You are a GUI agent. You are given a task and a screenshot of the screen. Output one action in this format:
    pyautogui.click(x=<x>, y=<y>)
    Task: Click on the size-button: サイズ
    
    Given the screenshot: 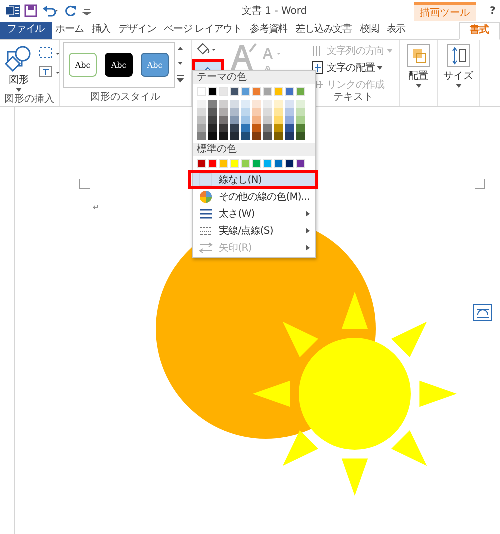 What is the action you would take?
    pyautogui.click(x=459, y=66)
    